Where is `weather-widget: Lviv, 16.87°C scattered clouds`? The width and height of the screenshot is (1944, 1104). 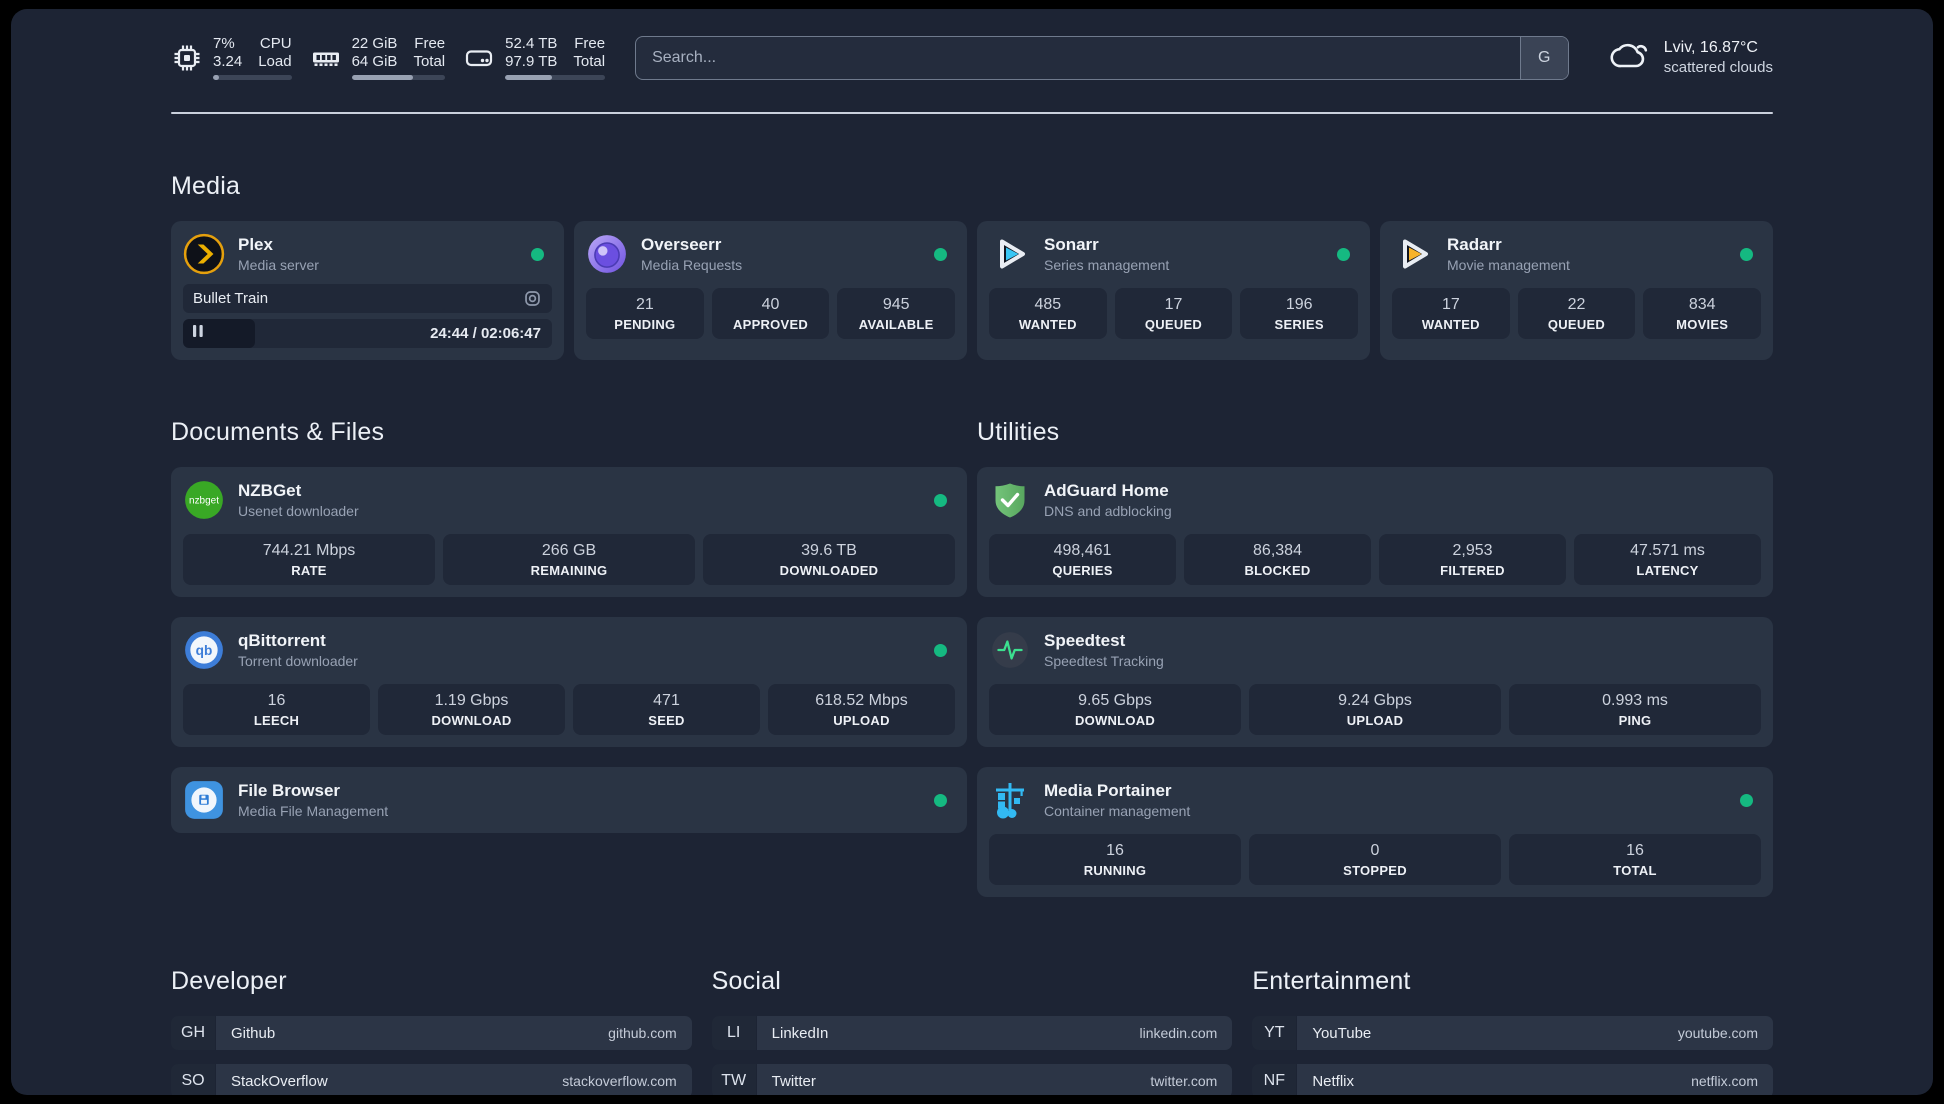
weather-widget: Lviv, 16.87°C scattered clouds is located at coordinates (1690, 57).